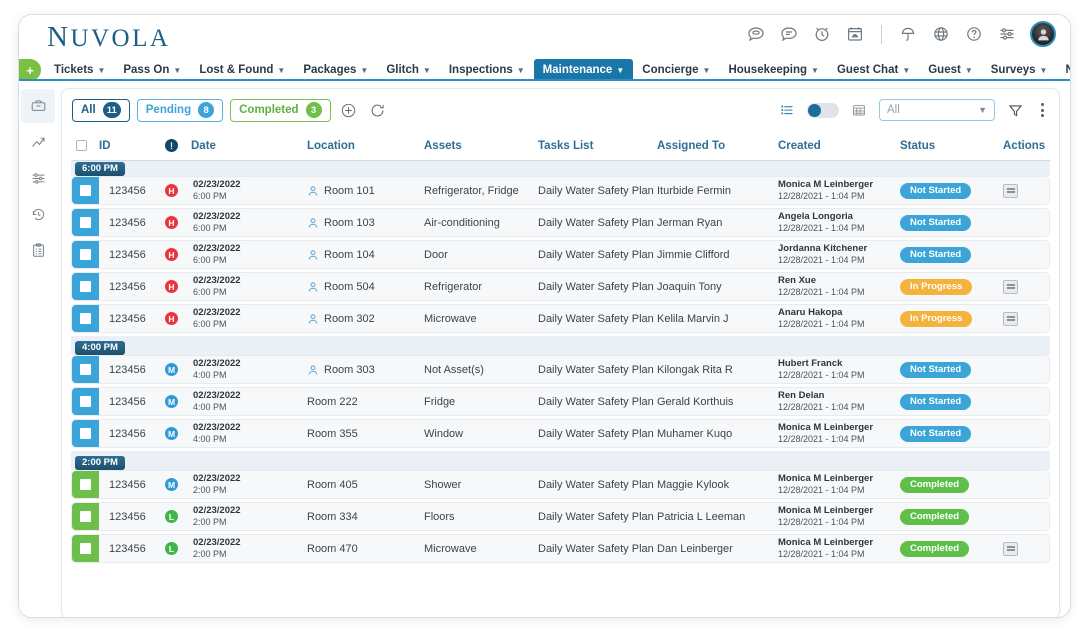 The width and height of the screenshot is (1089, 635). I want to click on nav-item-news-feeder: News Feeder▼, so click(1063, 69).